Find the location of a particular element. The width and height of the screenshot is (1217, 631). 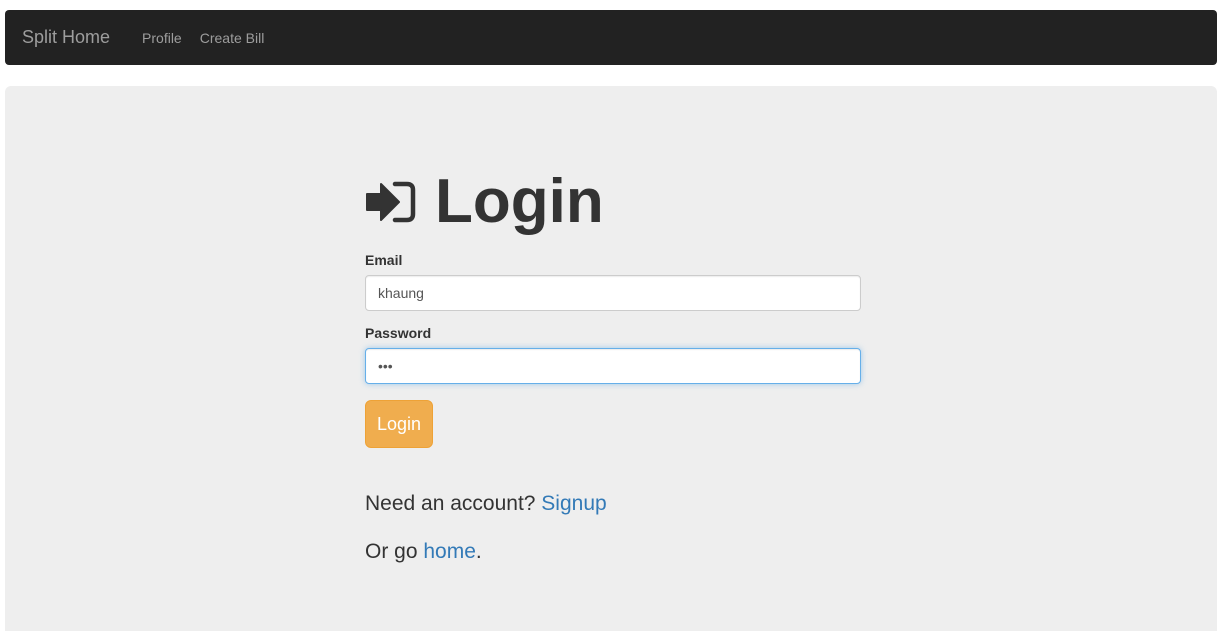

page-title-text: Login is located at coordinates (519, 201).